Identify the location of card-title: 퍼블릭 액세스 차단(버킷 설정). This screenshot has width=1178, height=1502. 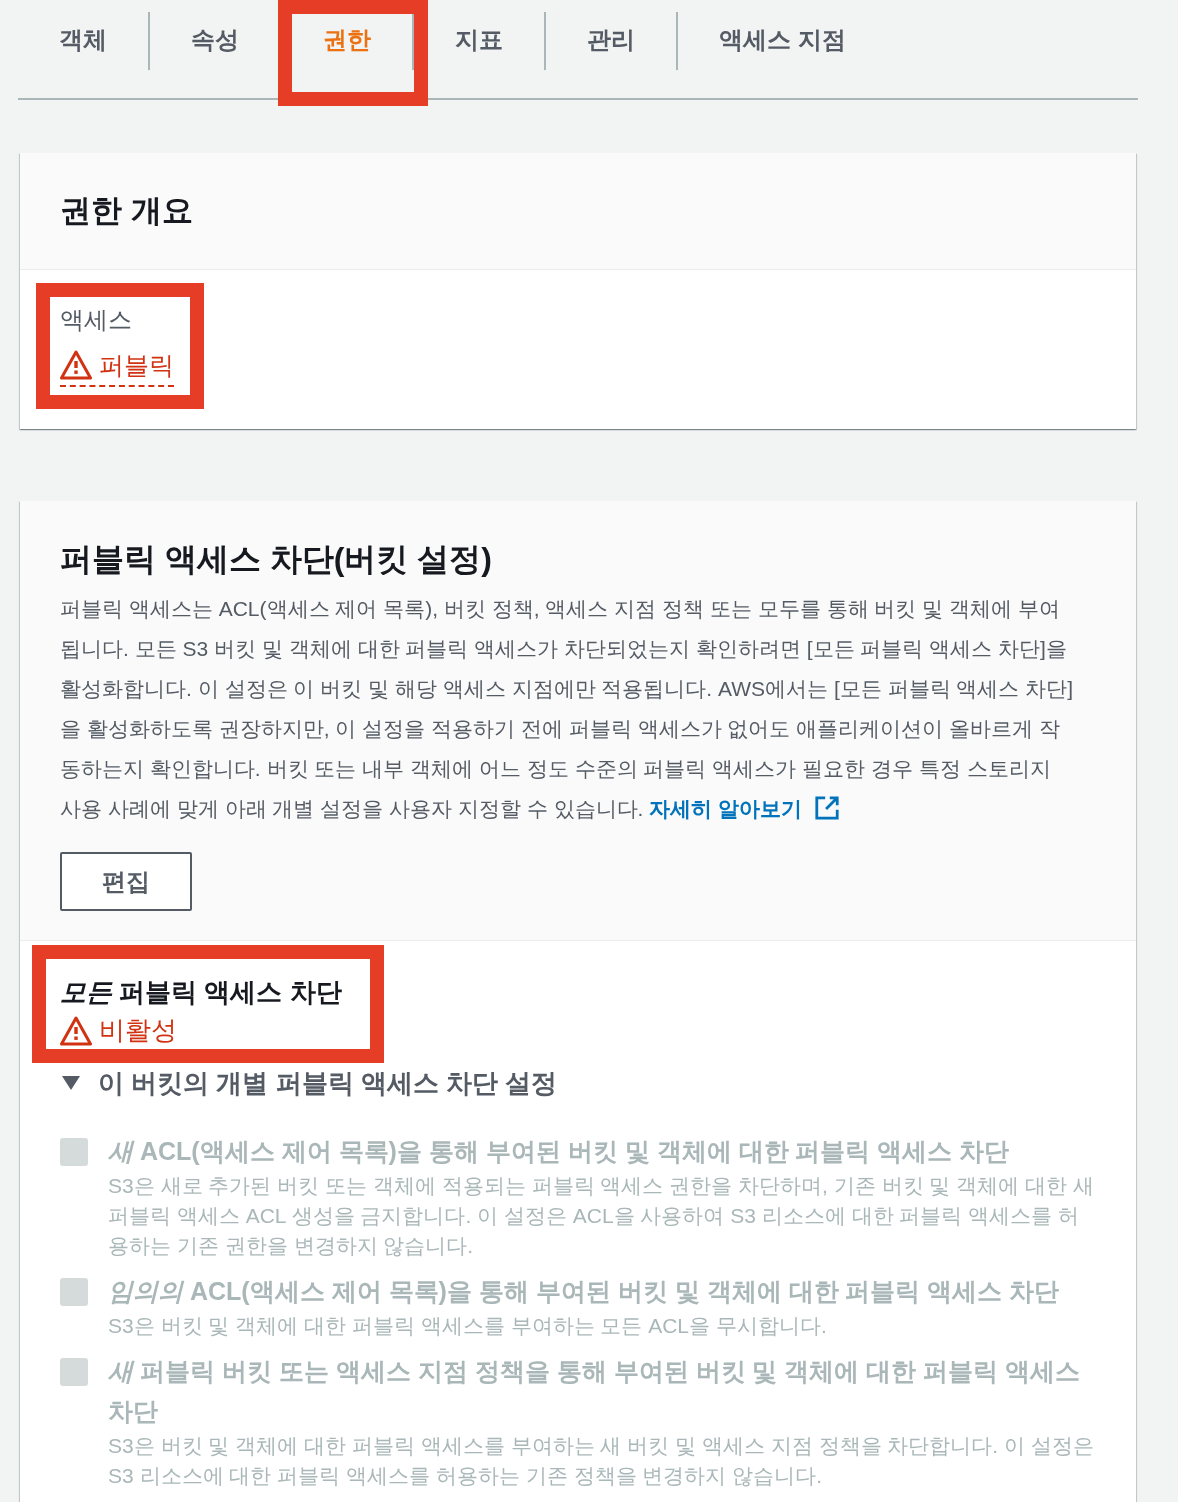
(276, 559).